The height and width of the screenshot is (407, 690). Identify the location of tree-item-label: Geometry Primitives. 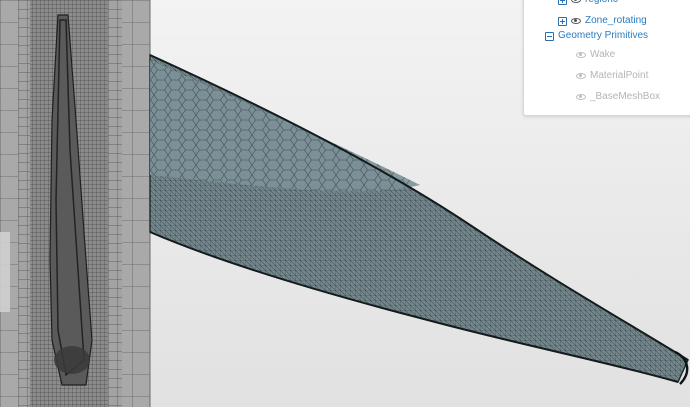
(603, 35).